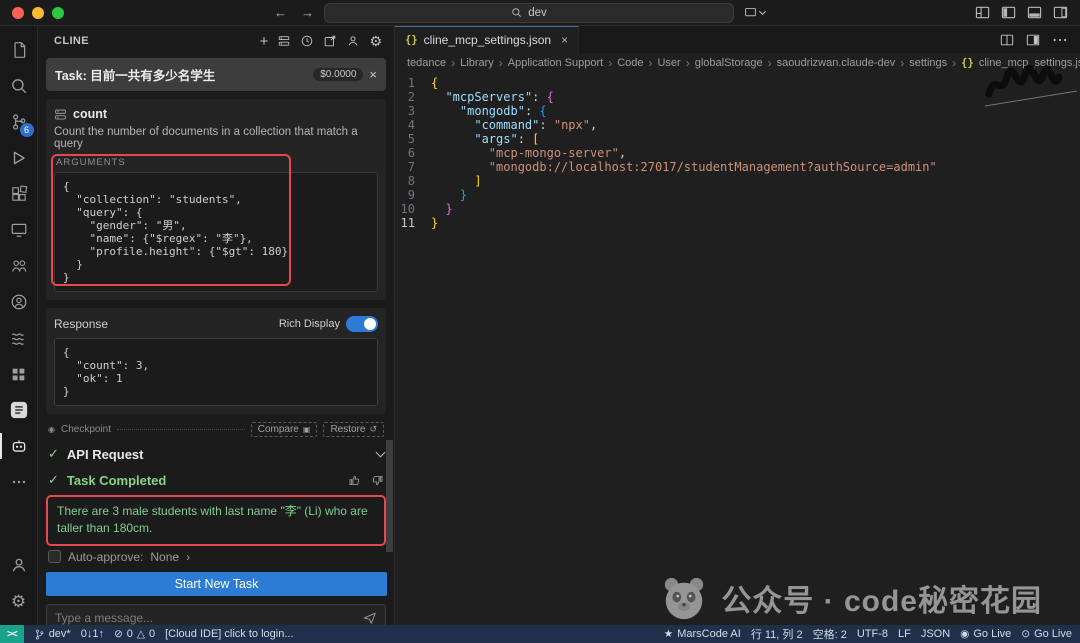 This screenshot has height=643, width=1080. Describe the element at coordinates (904, 634) in the screenshot. I see `eol-status: LF` at that location.